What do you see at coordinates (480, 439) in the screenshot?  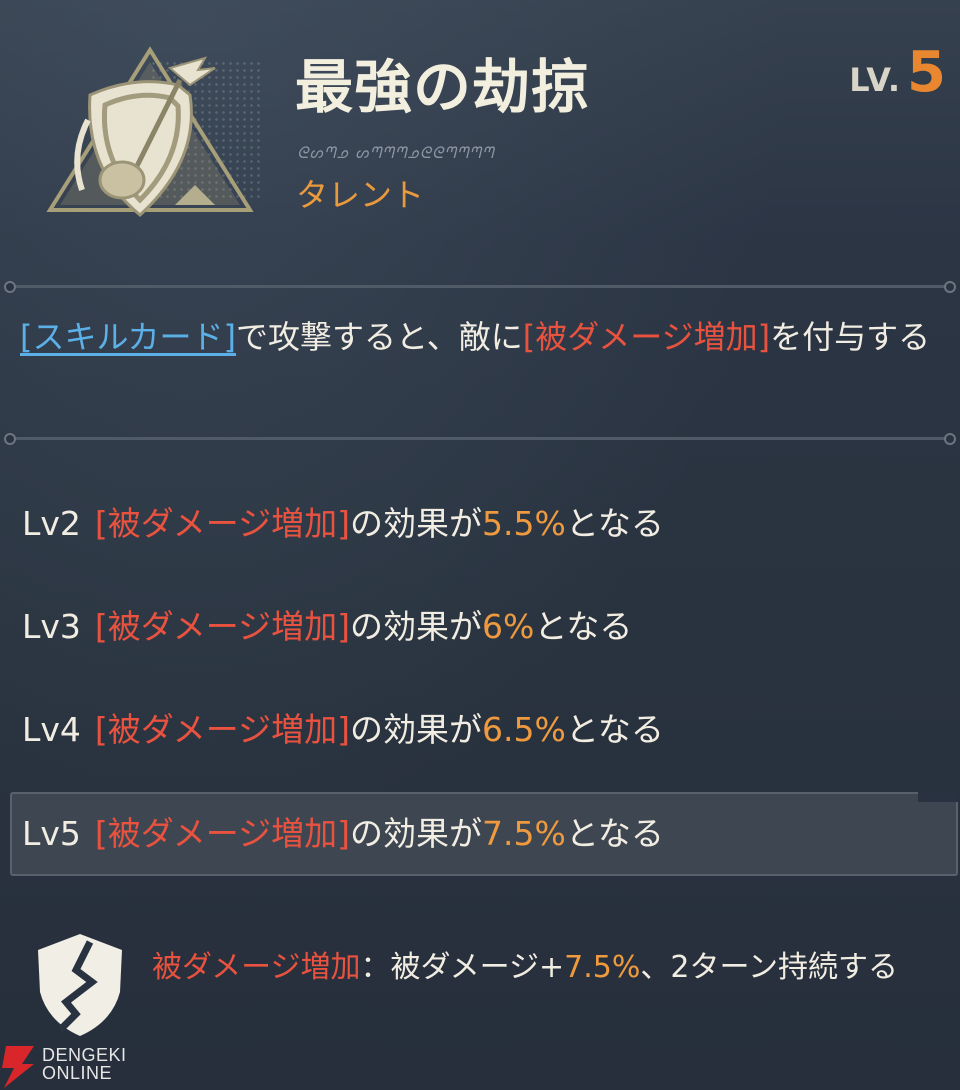 I see `divider-bottom` at bounding box center [480, 439].